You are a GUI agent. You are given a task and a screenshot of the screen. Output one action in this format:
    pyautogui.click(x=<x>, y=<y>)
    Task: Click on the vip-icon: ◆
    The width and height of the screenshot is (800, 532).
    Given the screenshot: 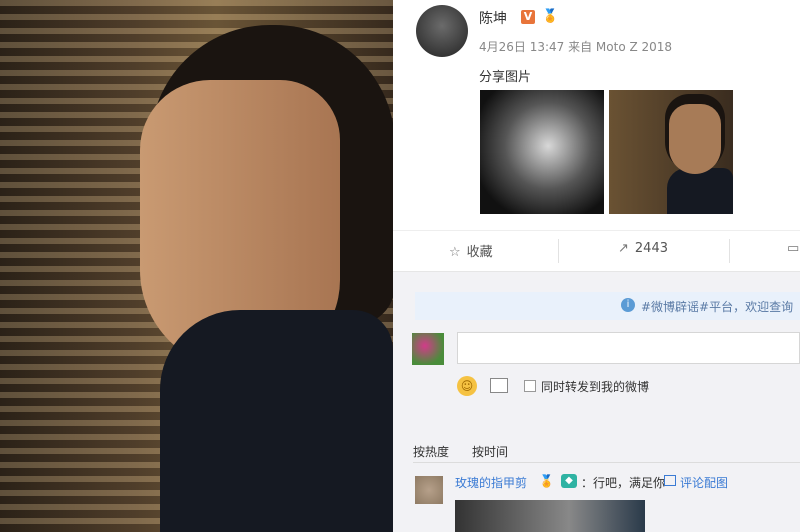 What is the action you would take?
    pyautogui.click(x=569, y=481)
    